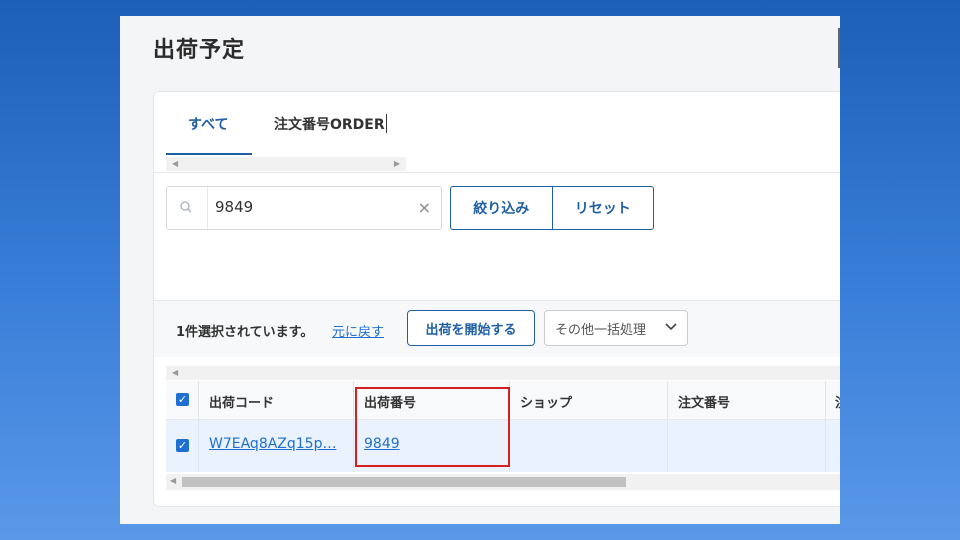 The image size is (960, 540). Describe the element at coordinates (329, 124) in the screenshot. I see `tab-order-number: 注文番号ORDER` at that location.